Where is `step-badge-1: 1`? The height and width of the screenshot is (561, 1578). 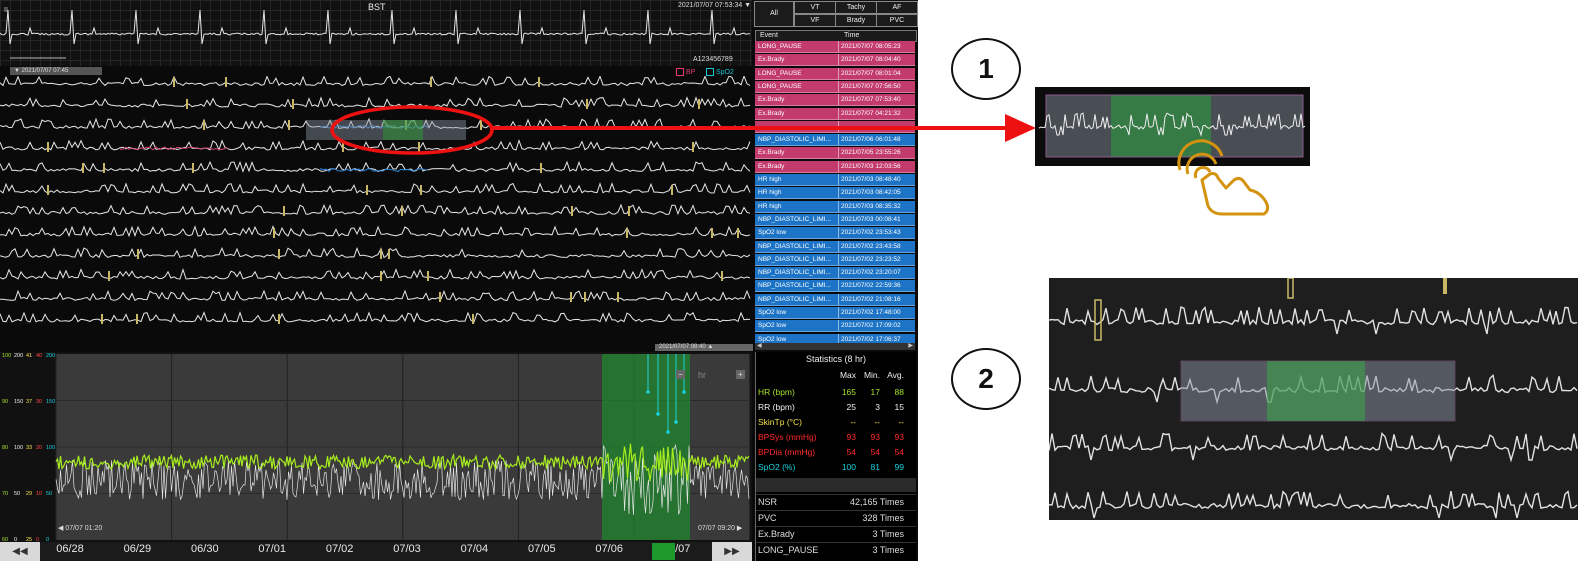 step-badge-1: 1 is located at coordinates (986, 69).